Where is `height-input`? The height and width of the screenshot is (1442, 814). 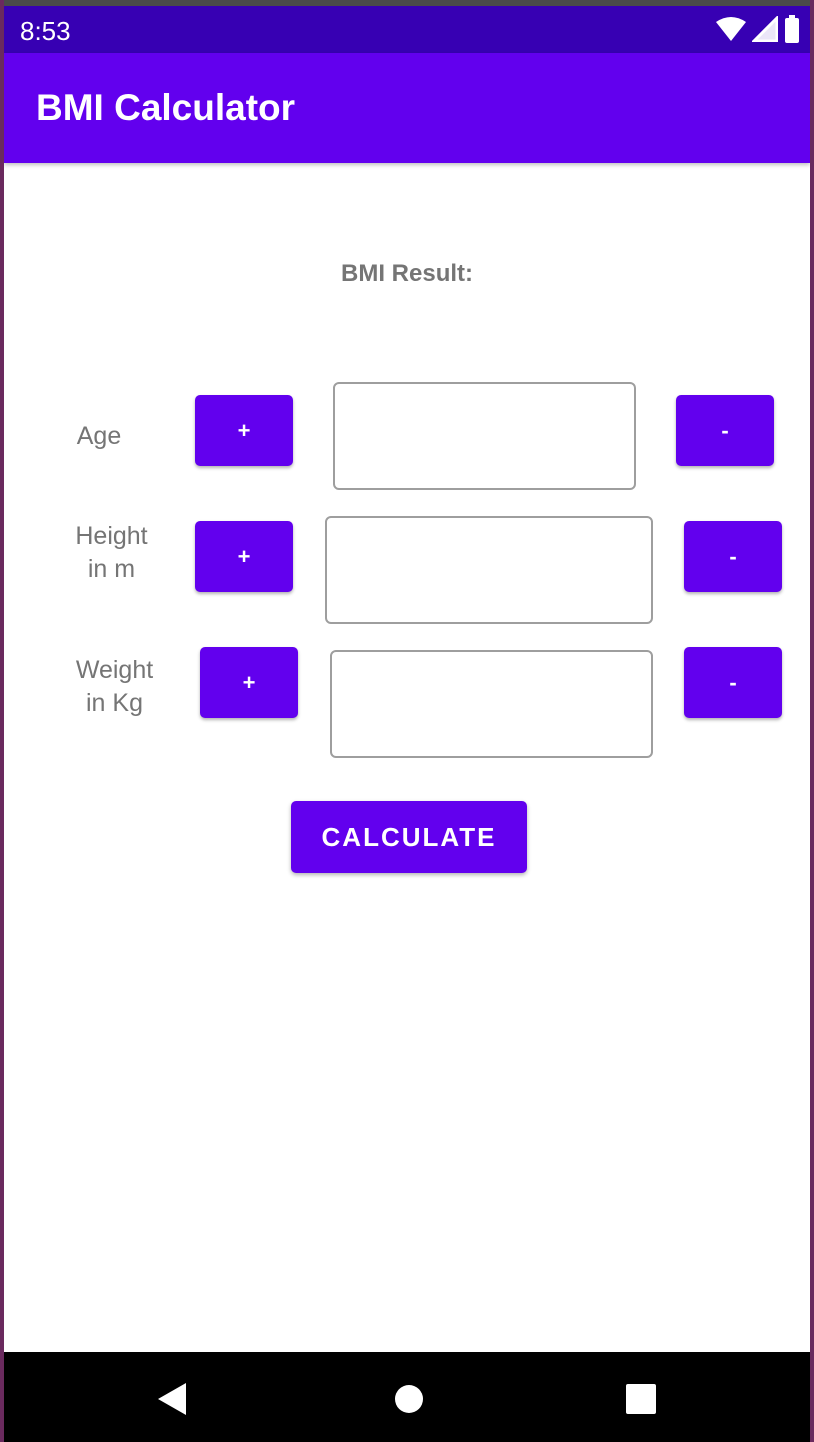 height-input is located at coordinates (489, 570).